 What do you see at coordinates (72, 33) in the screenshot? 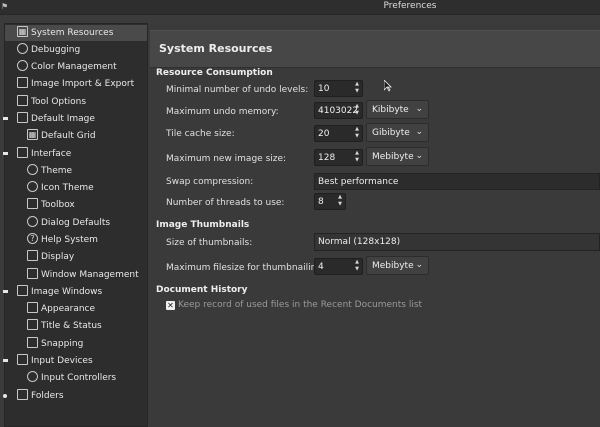
I see `sidebar-item-label: System Resources` at bounding box center [72, 33].